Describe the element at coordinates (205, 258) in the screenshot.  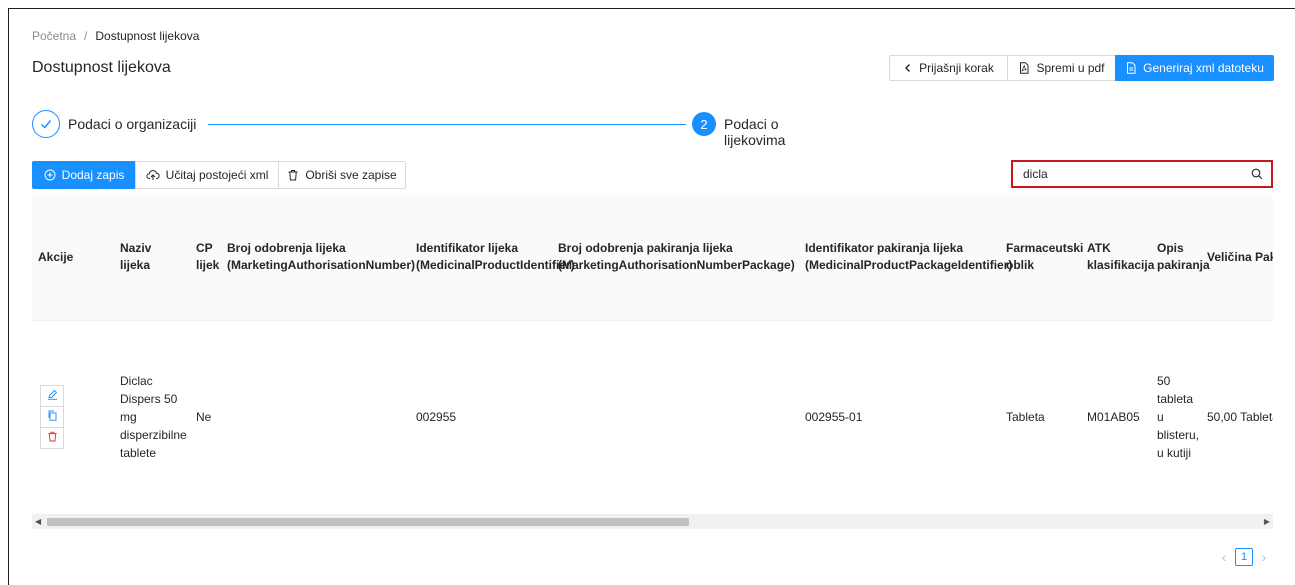
I see `column-header-cp: CP lijek` at that location.